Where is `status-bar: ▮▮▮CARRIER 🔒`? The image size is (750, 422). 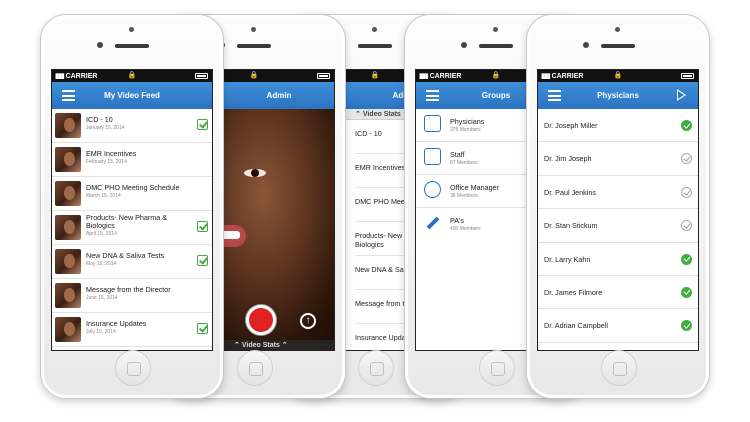
status-bar: ▮▮▮CARRIER 🔒 is located at coordinates (618, 76).